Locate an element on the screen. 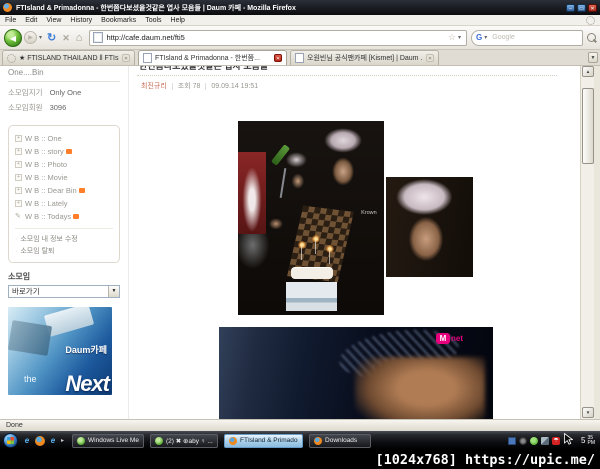 The width and height of the screenshot is (600, 469). taskbar-clock: 5 35 PM is located at coordinates (588, 440).